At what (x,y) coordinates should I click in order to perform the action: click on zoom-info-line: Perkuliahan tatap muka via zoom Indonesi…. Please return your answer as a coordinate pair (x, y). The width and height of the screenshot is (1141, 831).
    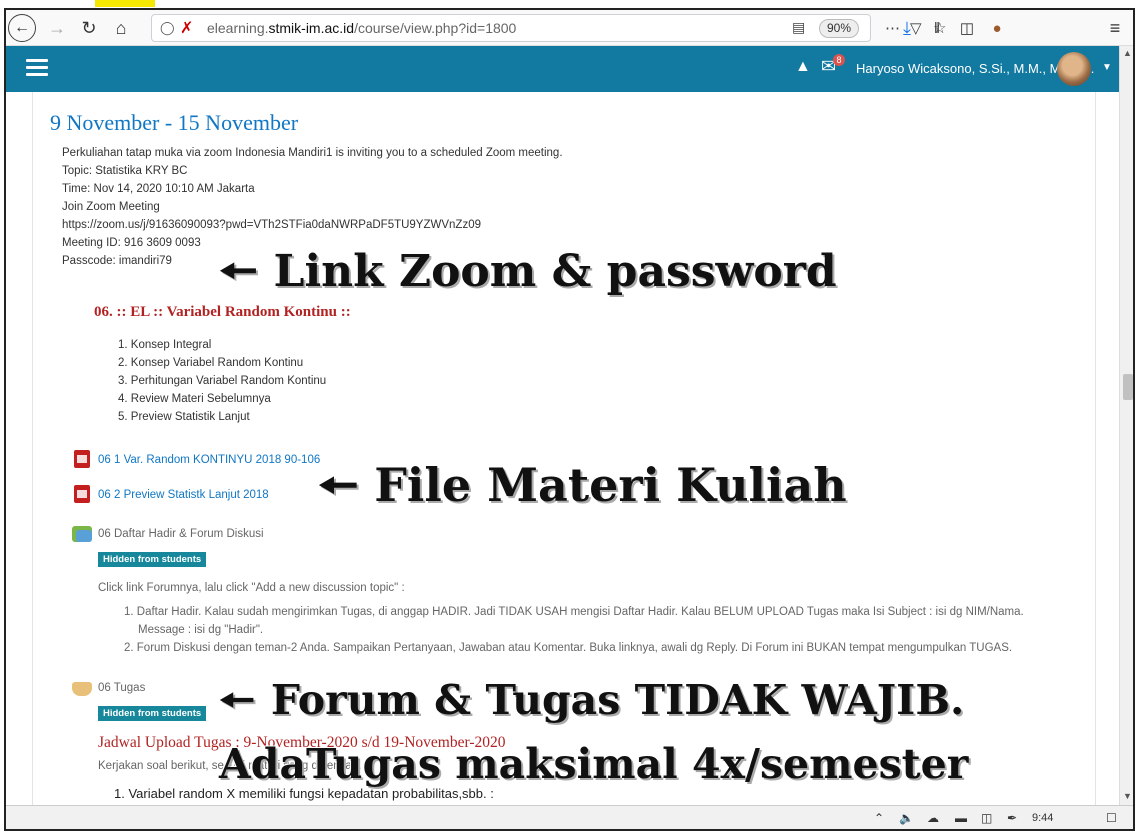
    Looking at the image, I should click on (312, 153).